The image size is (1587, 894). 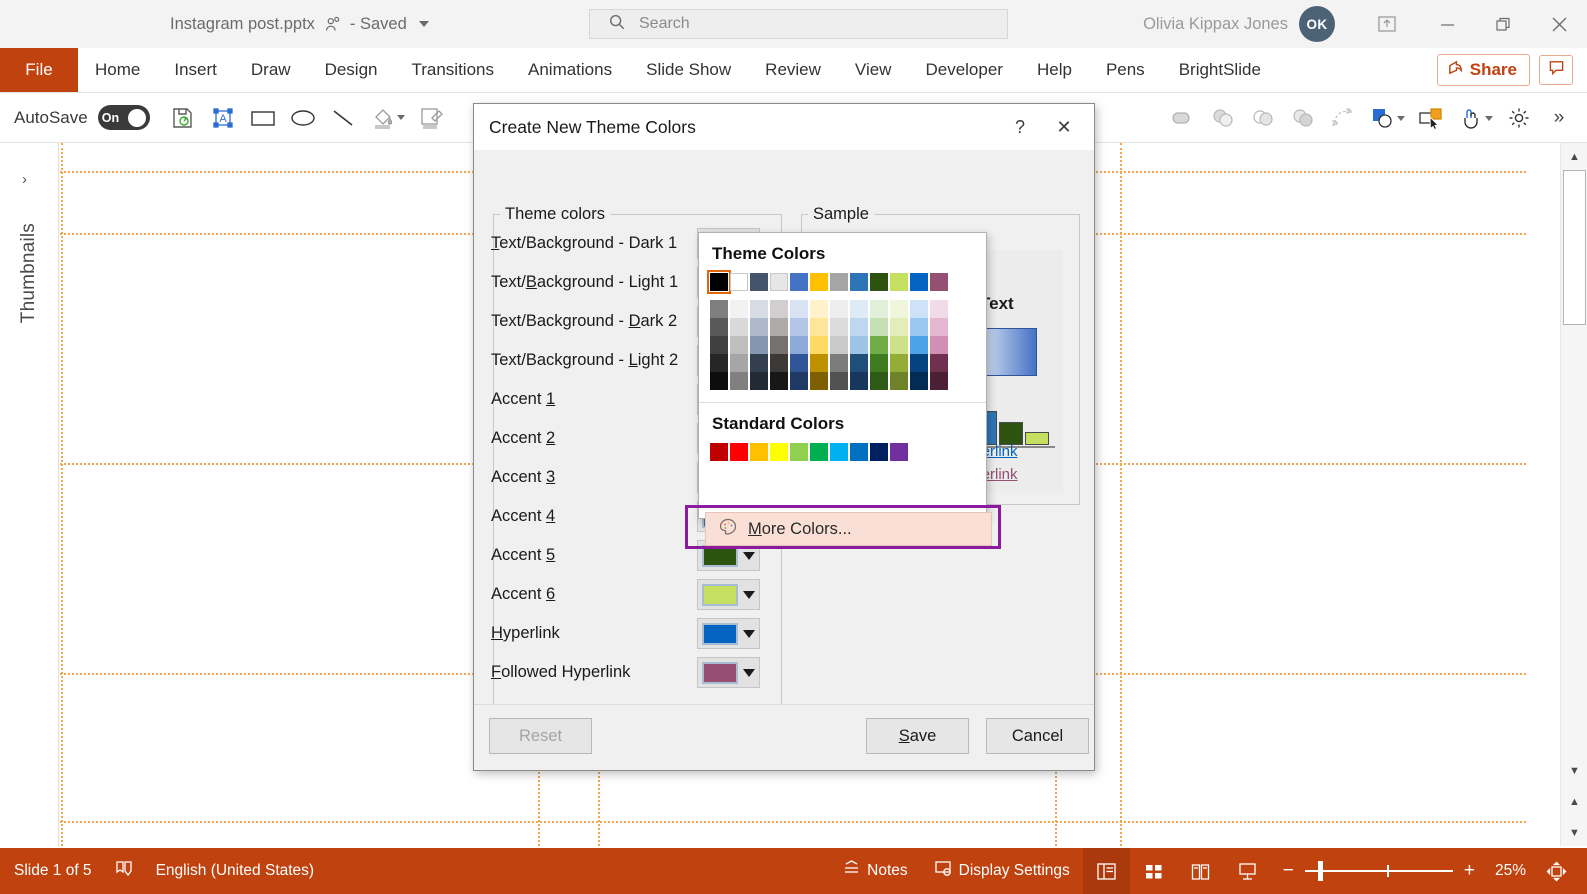 I want to click on display-settings-button: Display Settings, so click(x=1002, y=871).